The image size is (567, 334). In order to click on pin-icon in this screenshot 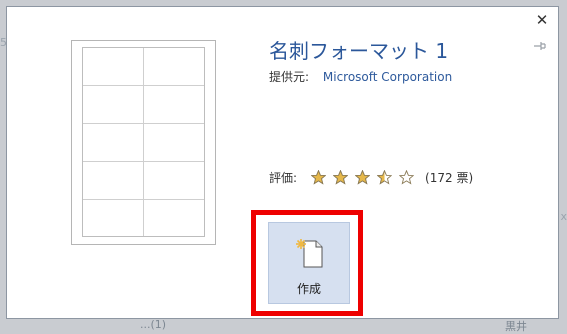, I will do `click(540, 46)`.